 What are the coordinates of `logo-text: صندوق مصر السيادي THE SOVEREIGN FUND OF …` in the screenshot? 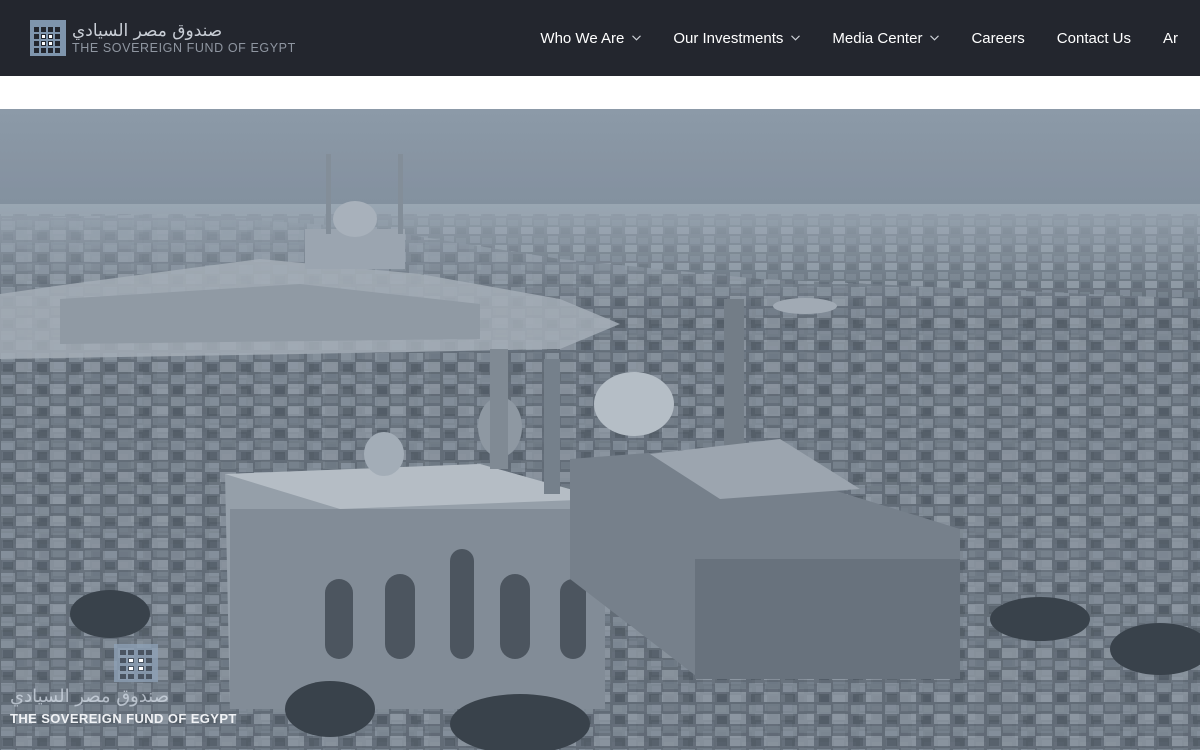 It's located at (184, 38).